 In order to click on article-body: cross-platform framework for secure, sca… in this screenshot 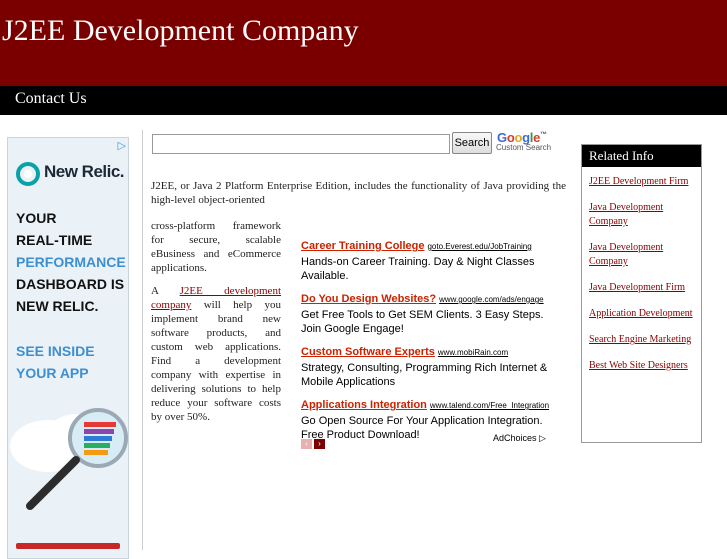, I will do `click(216, 326)`.